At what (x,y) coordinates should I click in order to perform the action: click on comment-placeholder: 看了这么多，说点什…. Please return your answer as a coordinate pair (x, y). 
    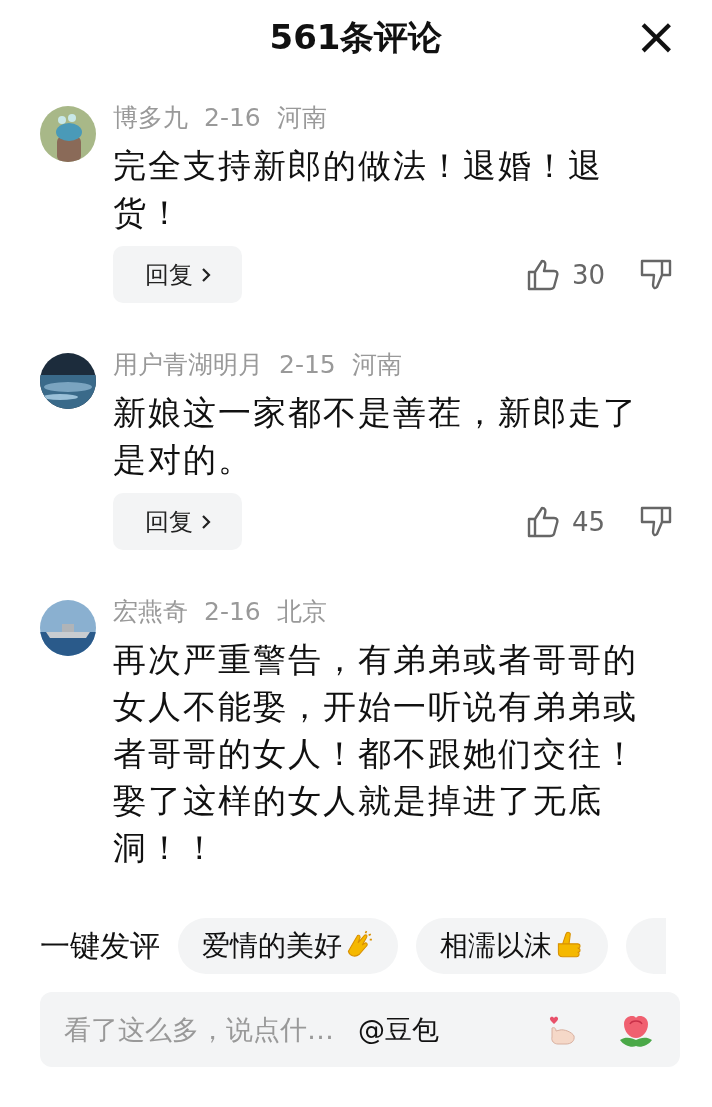
    Looking at the image, I should click on (199, 1029).